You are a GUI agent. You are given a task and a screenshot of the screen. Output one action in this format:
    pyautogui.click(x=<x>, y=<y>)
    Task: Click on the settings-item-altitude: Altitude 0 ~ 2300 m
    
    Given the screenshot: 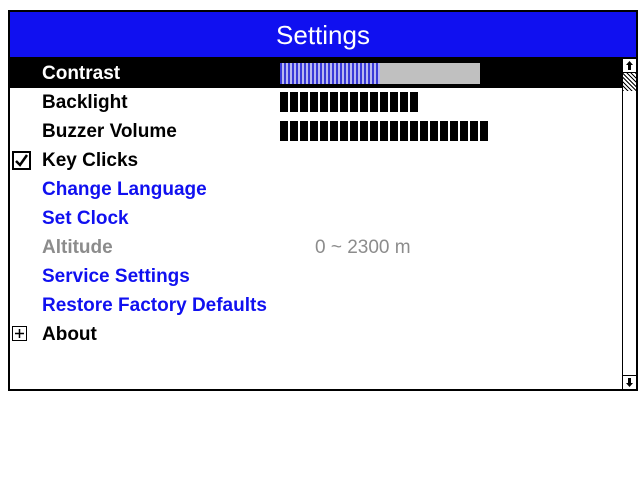 What is the action you would take?
    pyautogui.click(x=317, y=247)
    